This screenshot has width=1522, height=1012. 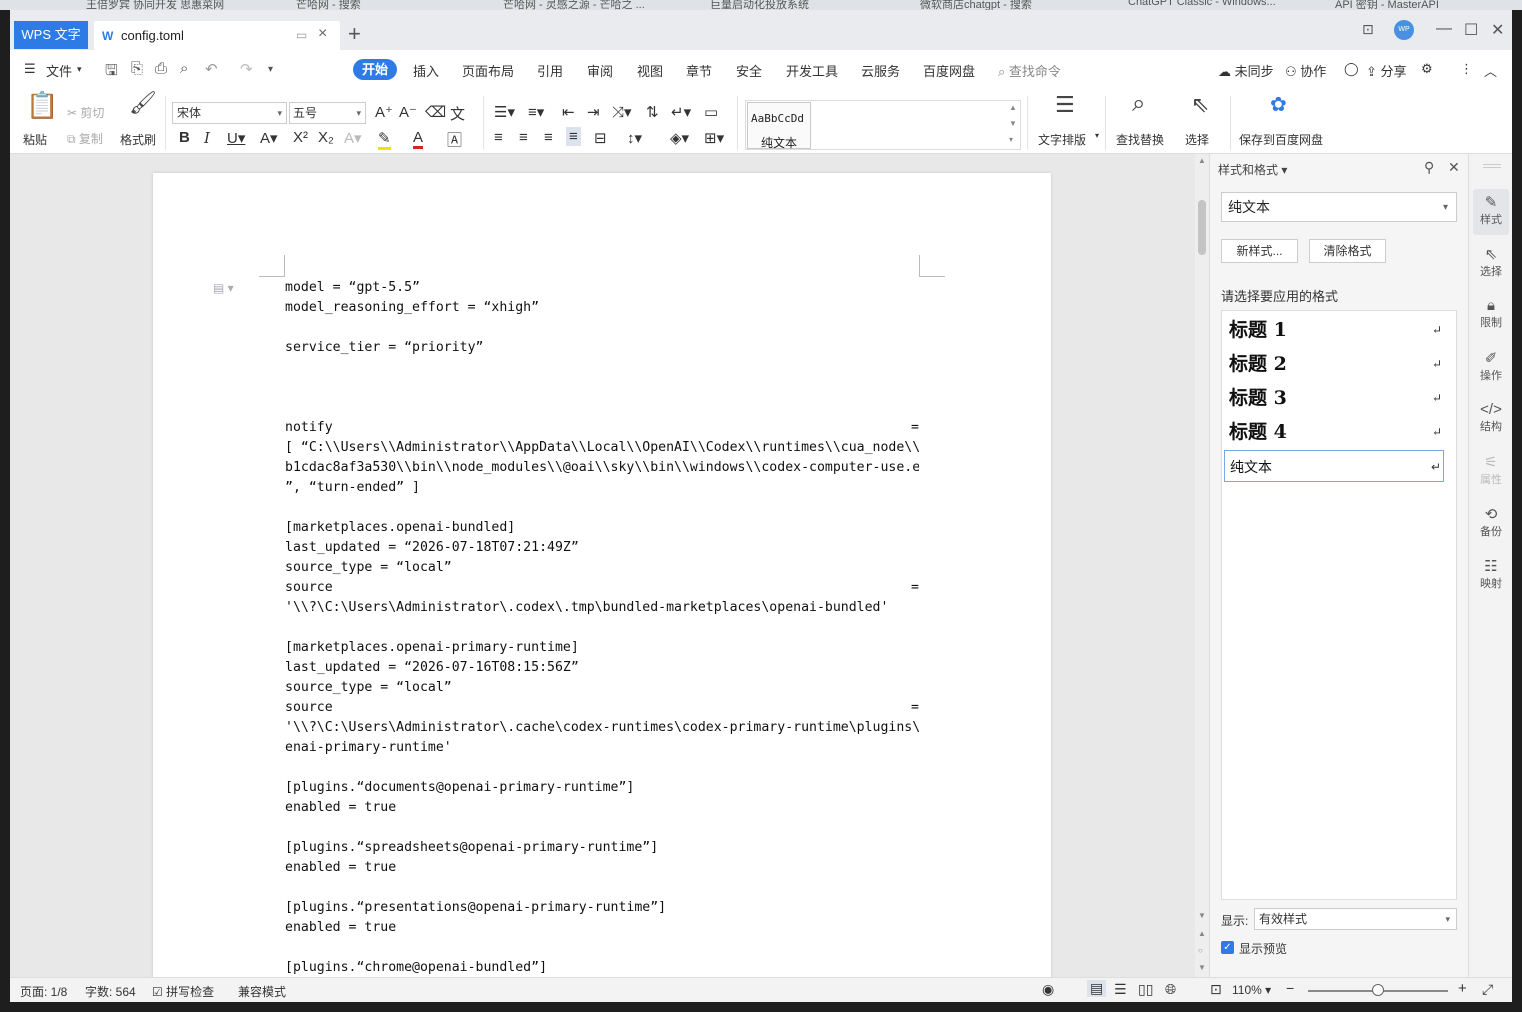 What do you see at coordinates (779, 126) in the screenshot?
I see `style-swatch-plain-text: AaBbCcDd 纯文本` at bounding box center [779, 126].